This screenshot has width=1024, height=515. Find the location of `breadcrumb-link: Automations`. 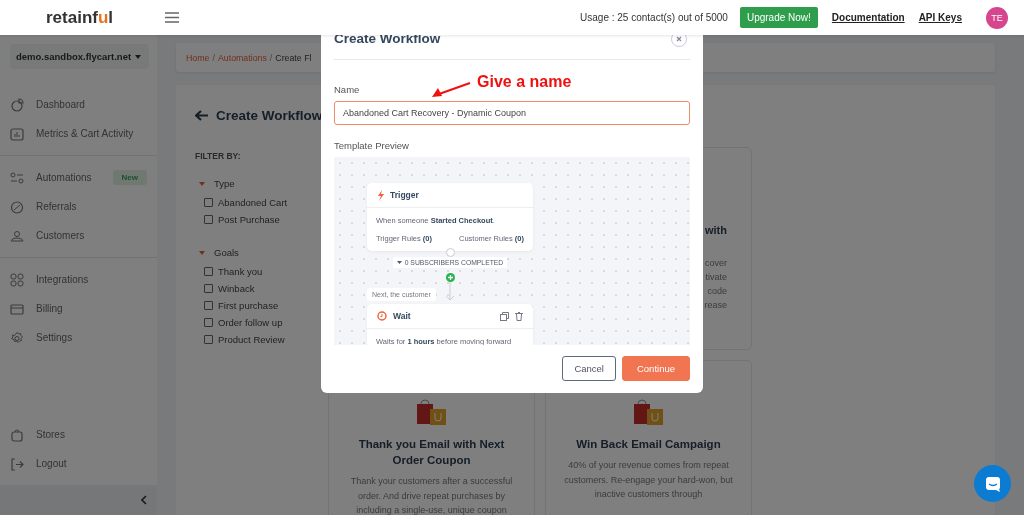

breadcrumb-link: Automations is located at coordinates (242, 57).